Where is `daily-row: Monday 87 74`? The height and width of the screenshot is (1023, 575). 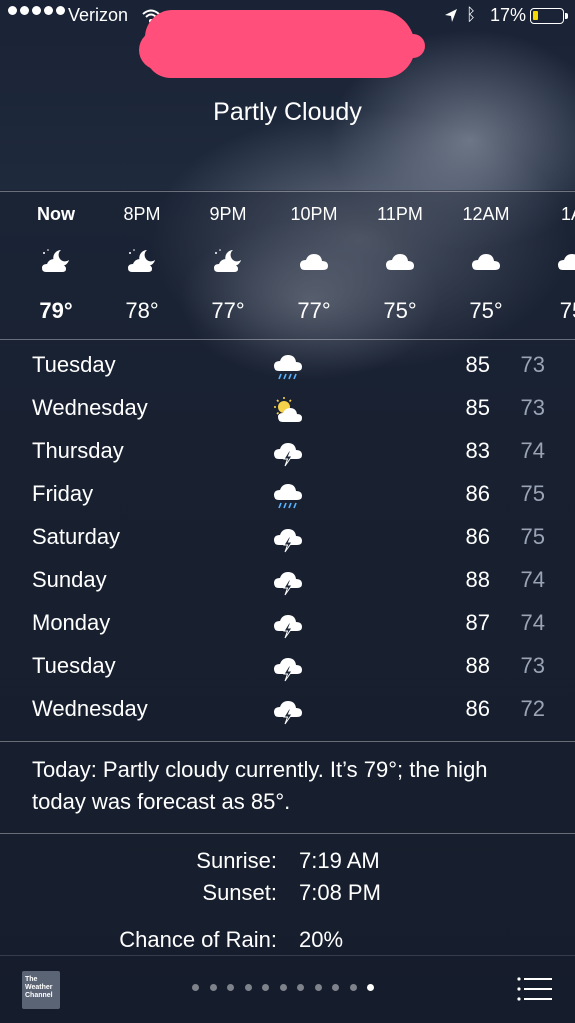
daily-row: Monday 87 74 is located at coordinates (287, 624).